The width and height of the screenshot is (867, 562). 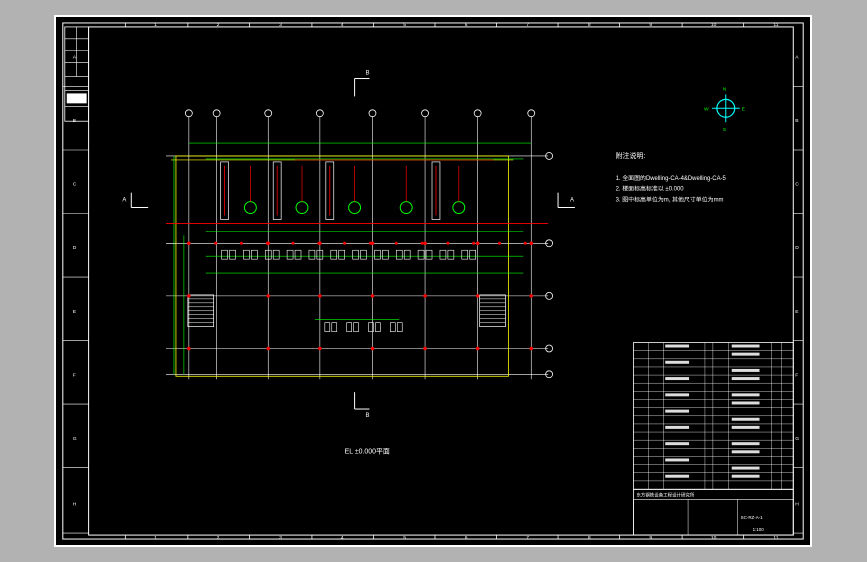 I want to click on border-col-label: 3, so click(x=280, y=538).